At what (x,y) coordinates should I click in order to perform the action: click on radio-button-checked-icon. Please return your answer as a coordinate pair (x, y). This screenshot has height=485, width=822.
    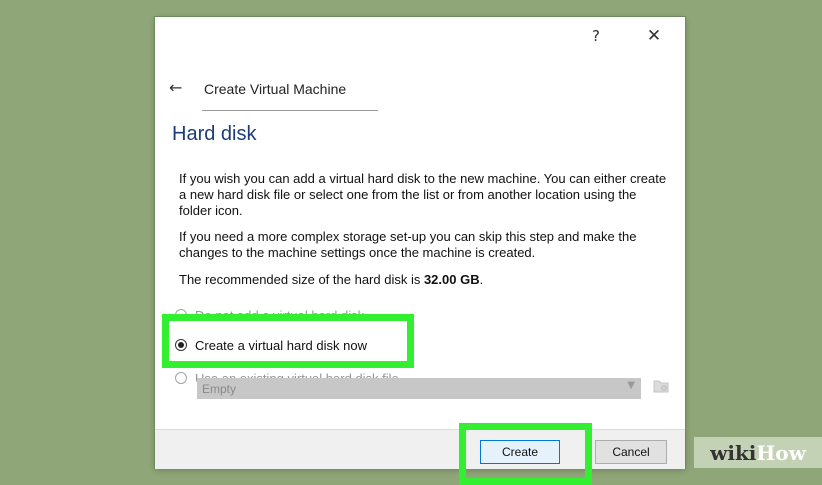
    Looking at the image, I should click on (181, 345).